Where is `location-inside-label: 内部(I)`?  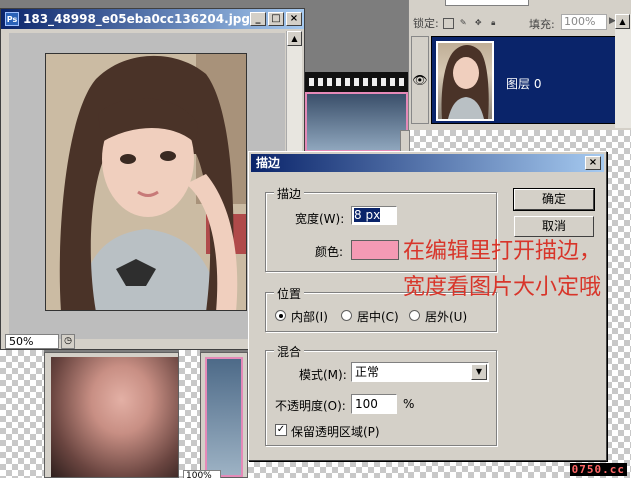
location-inside-label: 内部(I) is located at coordinates (309, 316).